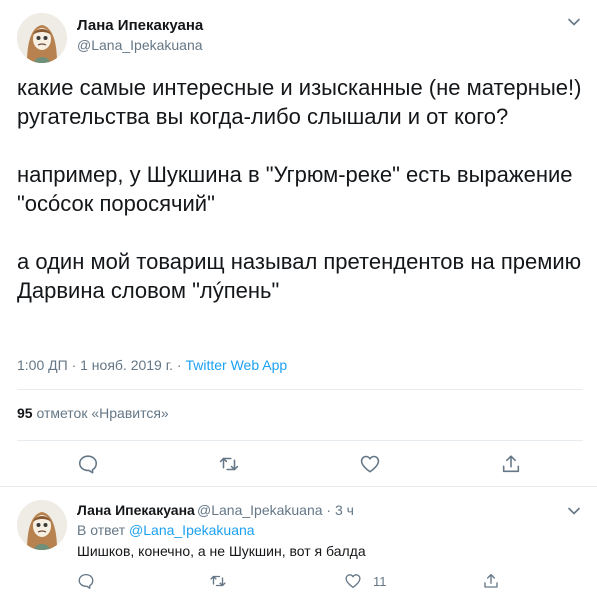 The height and width of the screenshot is (601, 597). I want to click on reply-meta: @Lana_Ipekakuana · 3 ч, so click(275, 510).